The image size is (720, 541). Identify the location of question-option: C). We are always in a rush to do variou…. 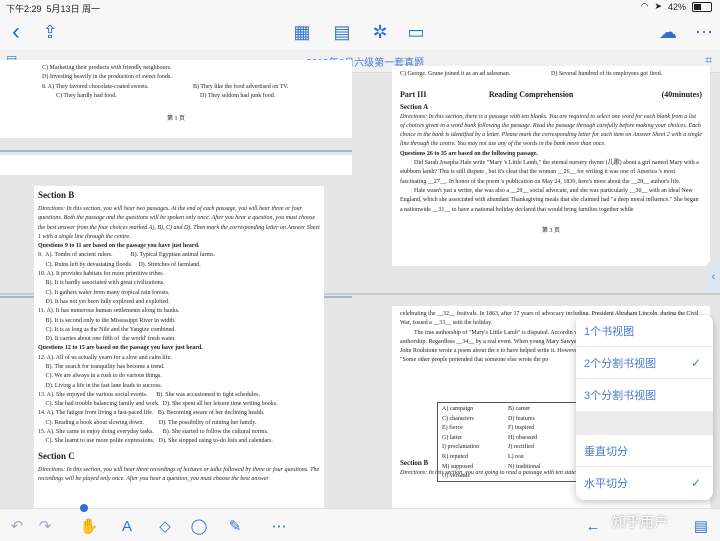
(100, 376).